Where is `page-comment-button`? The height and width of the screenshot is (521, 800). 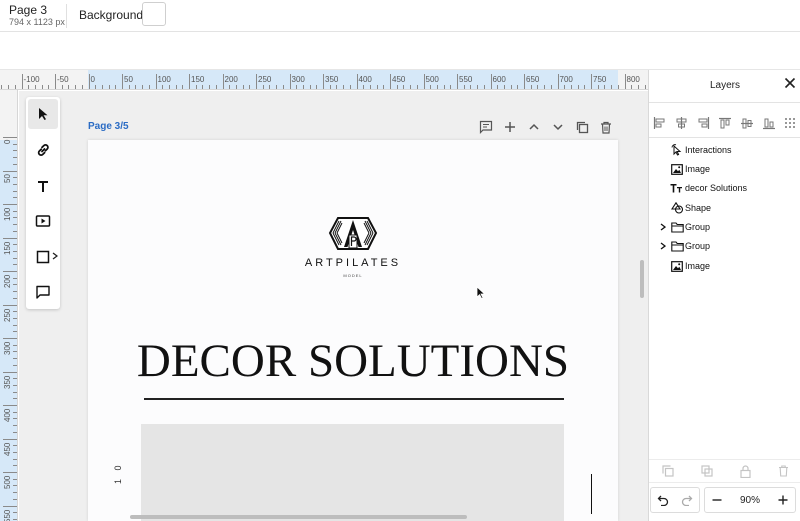
page-comment-button is located at coordinates (486, 127).